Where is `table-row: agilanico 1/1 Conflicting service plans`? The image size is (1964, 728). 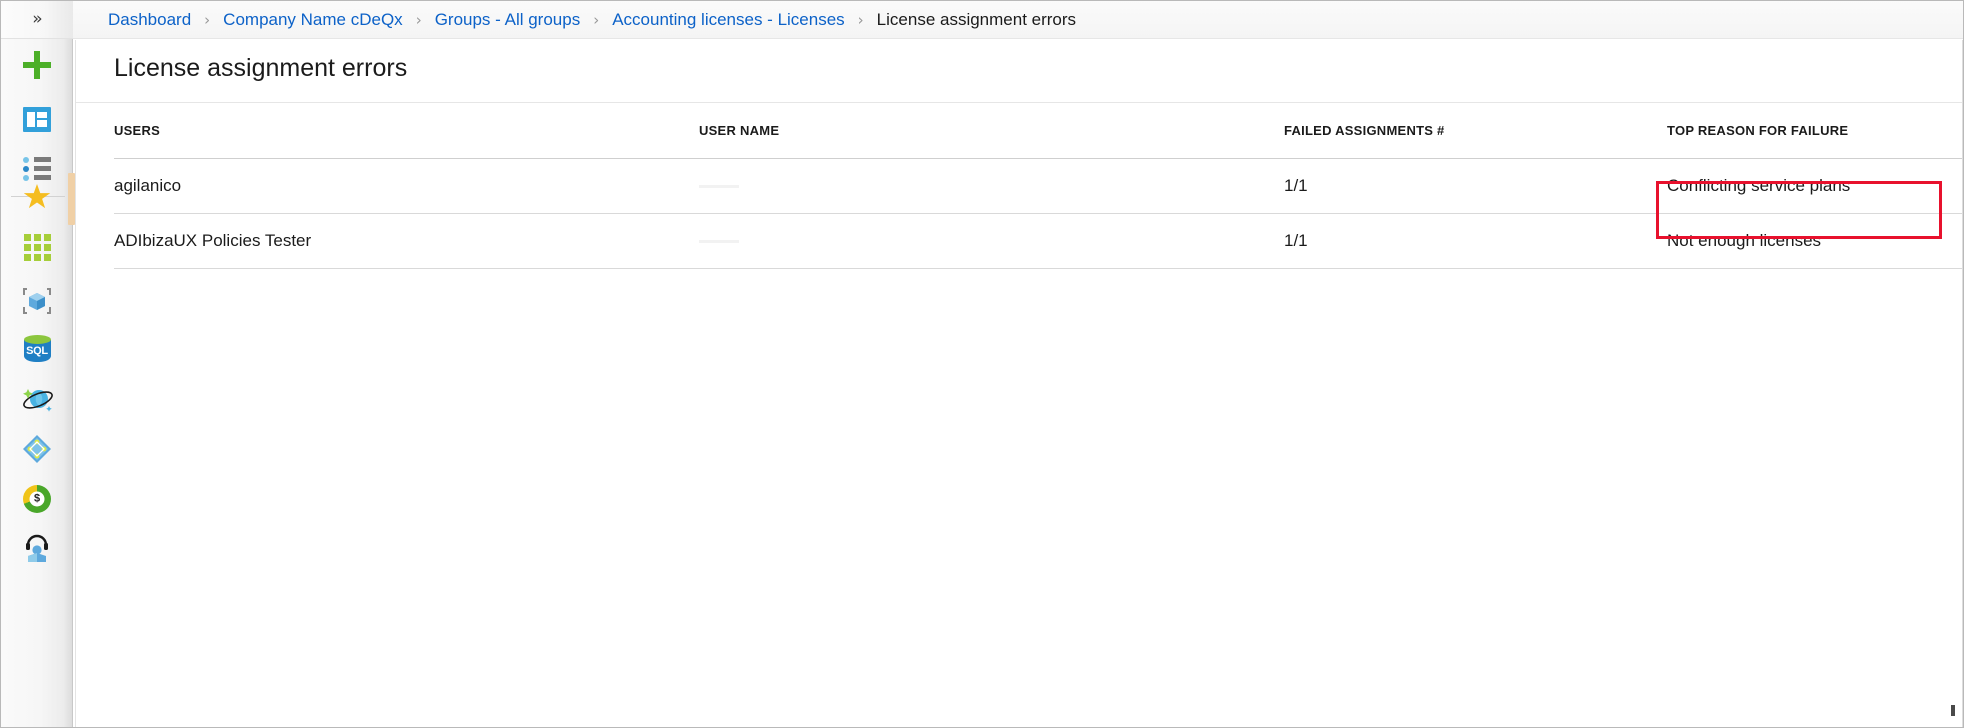 table-row: agilanico 1/1 Conflicting service plans is located at coordinates (1039, 186).